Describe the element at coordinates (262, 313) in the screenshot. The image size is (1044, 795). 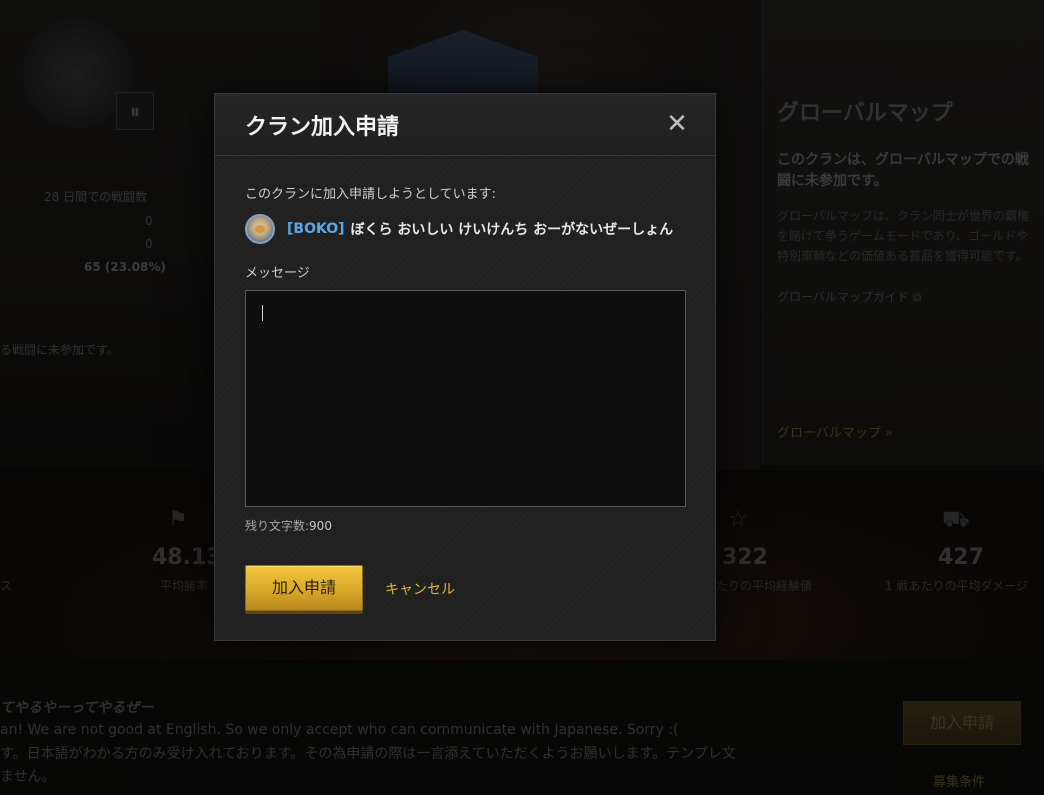
I see `text-caret` at that location.